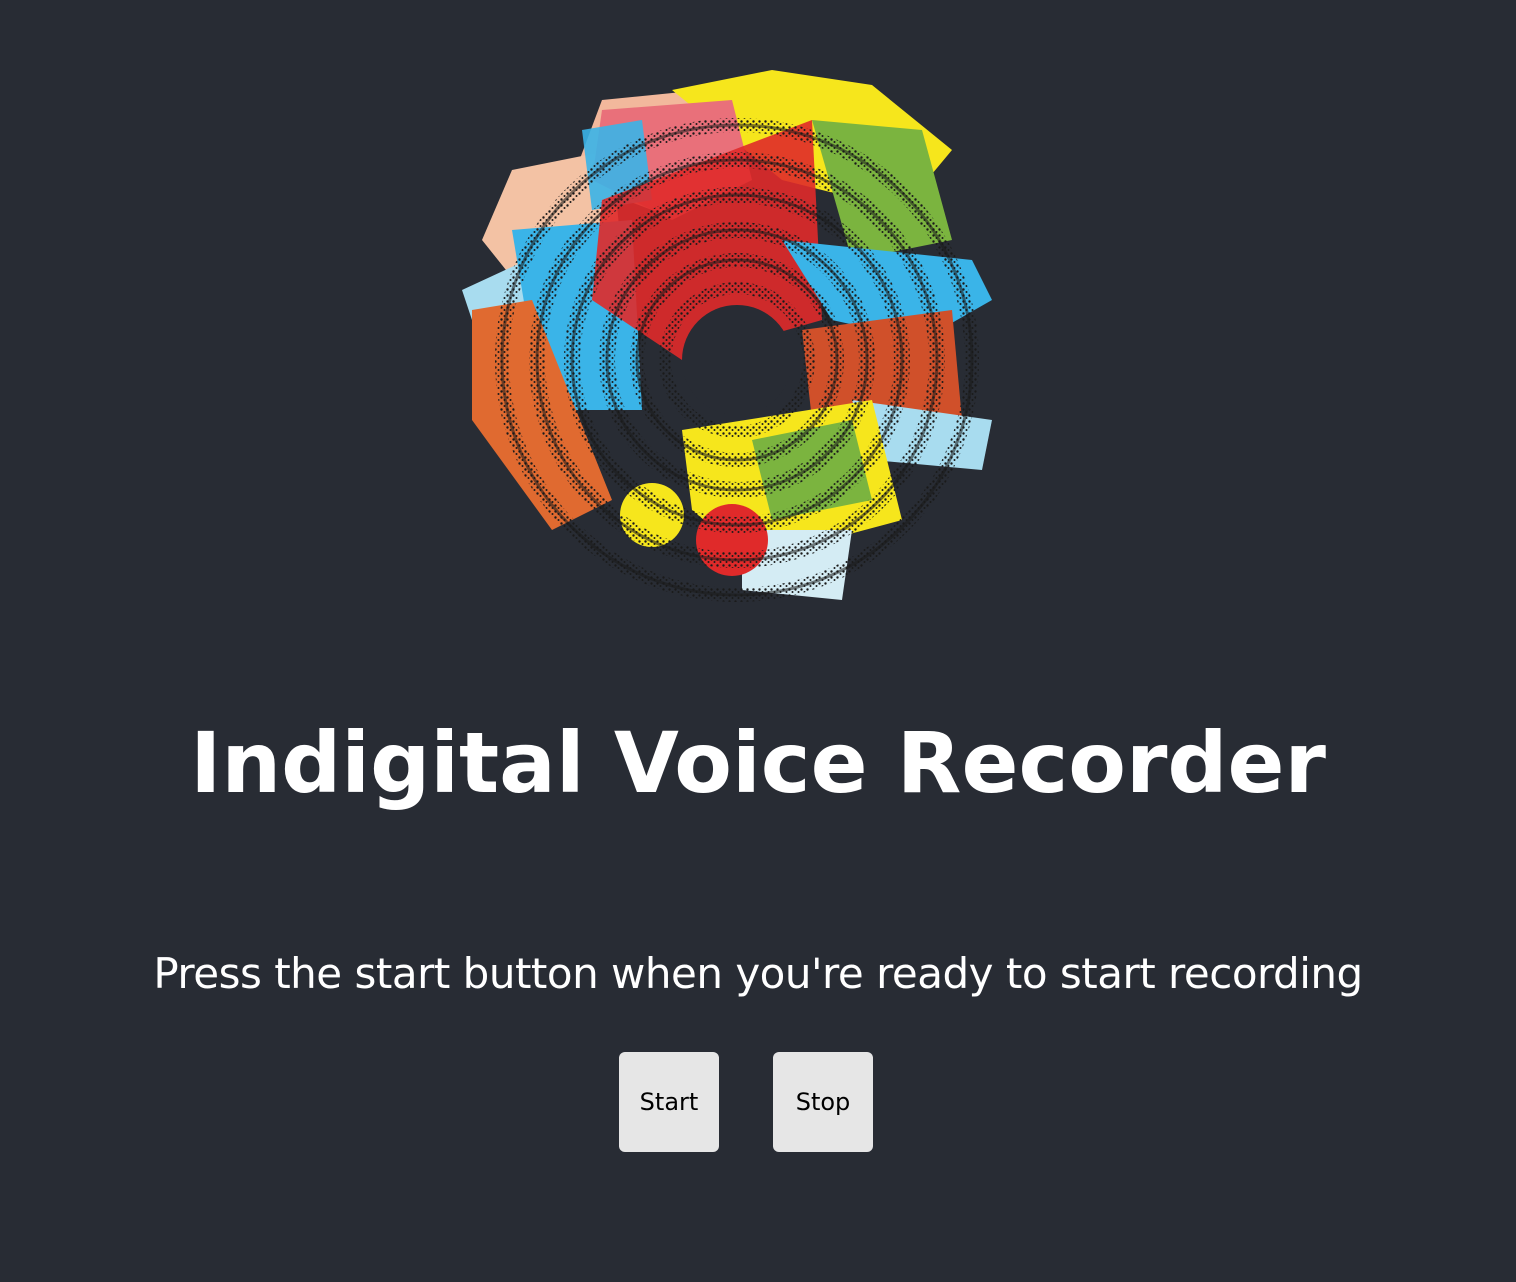 The image size is (1516, 1282). What do you see at coordinates (758, 763) in the screenshot?
I see `page-title: Indigital Voice Recorder` at bounding box center [758, 763].